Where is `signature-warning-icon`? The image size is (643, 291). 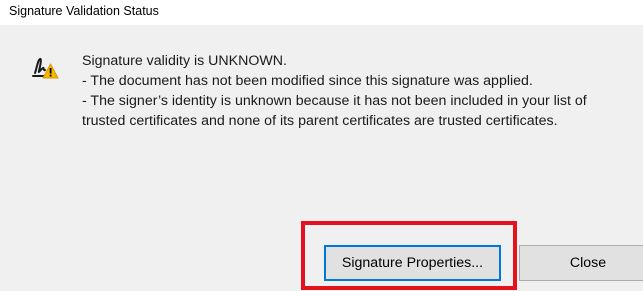 signature-warning-icon is located at coordinates (45, 68).